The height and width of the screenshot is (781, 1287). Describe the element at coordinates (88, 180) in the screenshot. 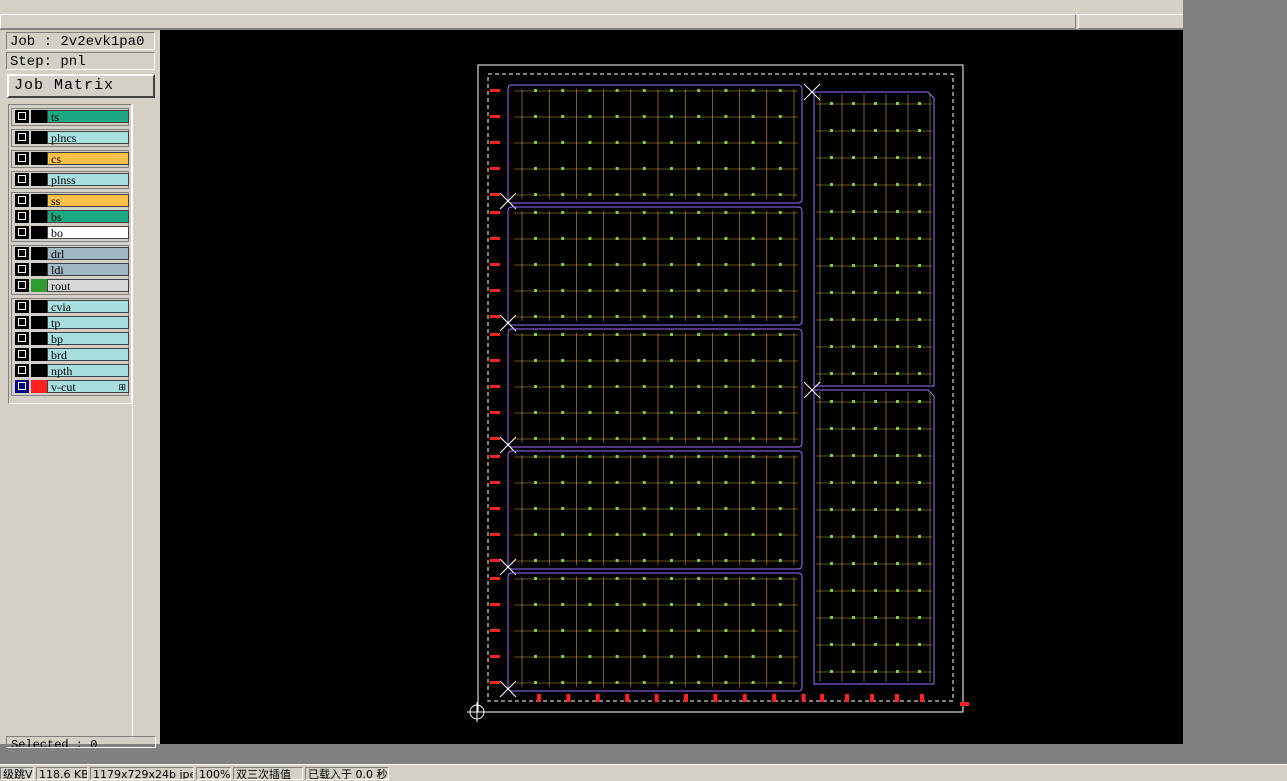

I see `layer-name: plnss` at that location.